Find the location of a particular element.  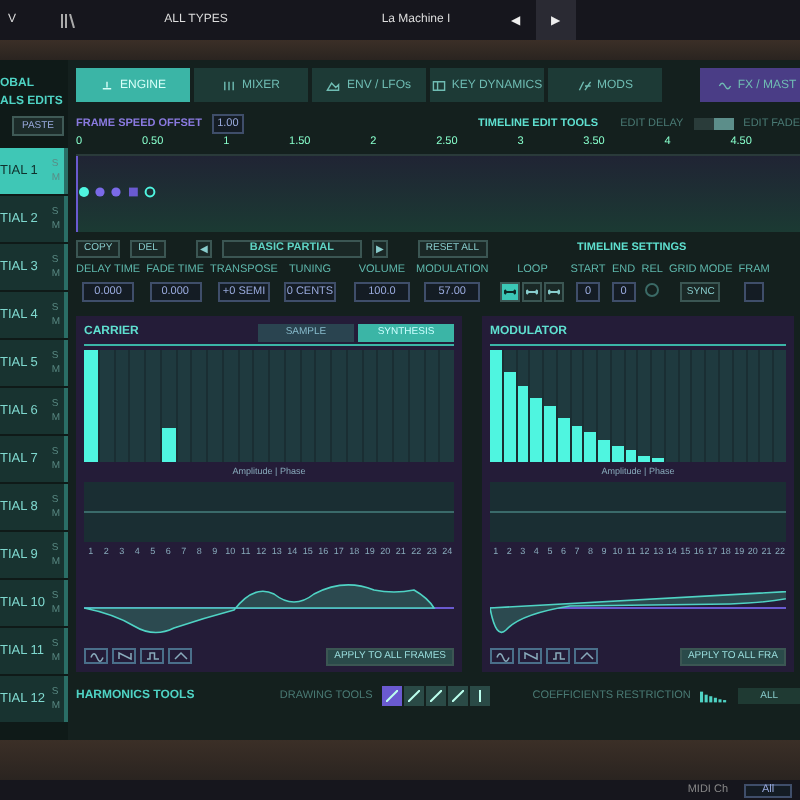

pencil-icon is located at coordinates (392, 696).